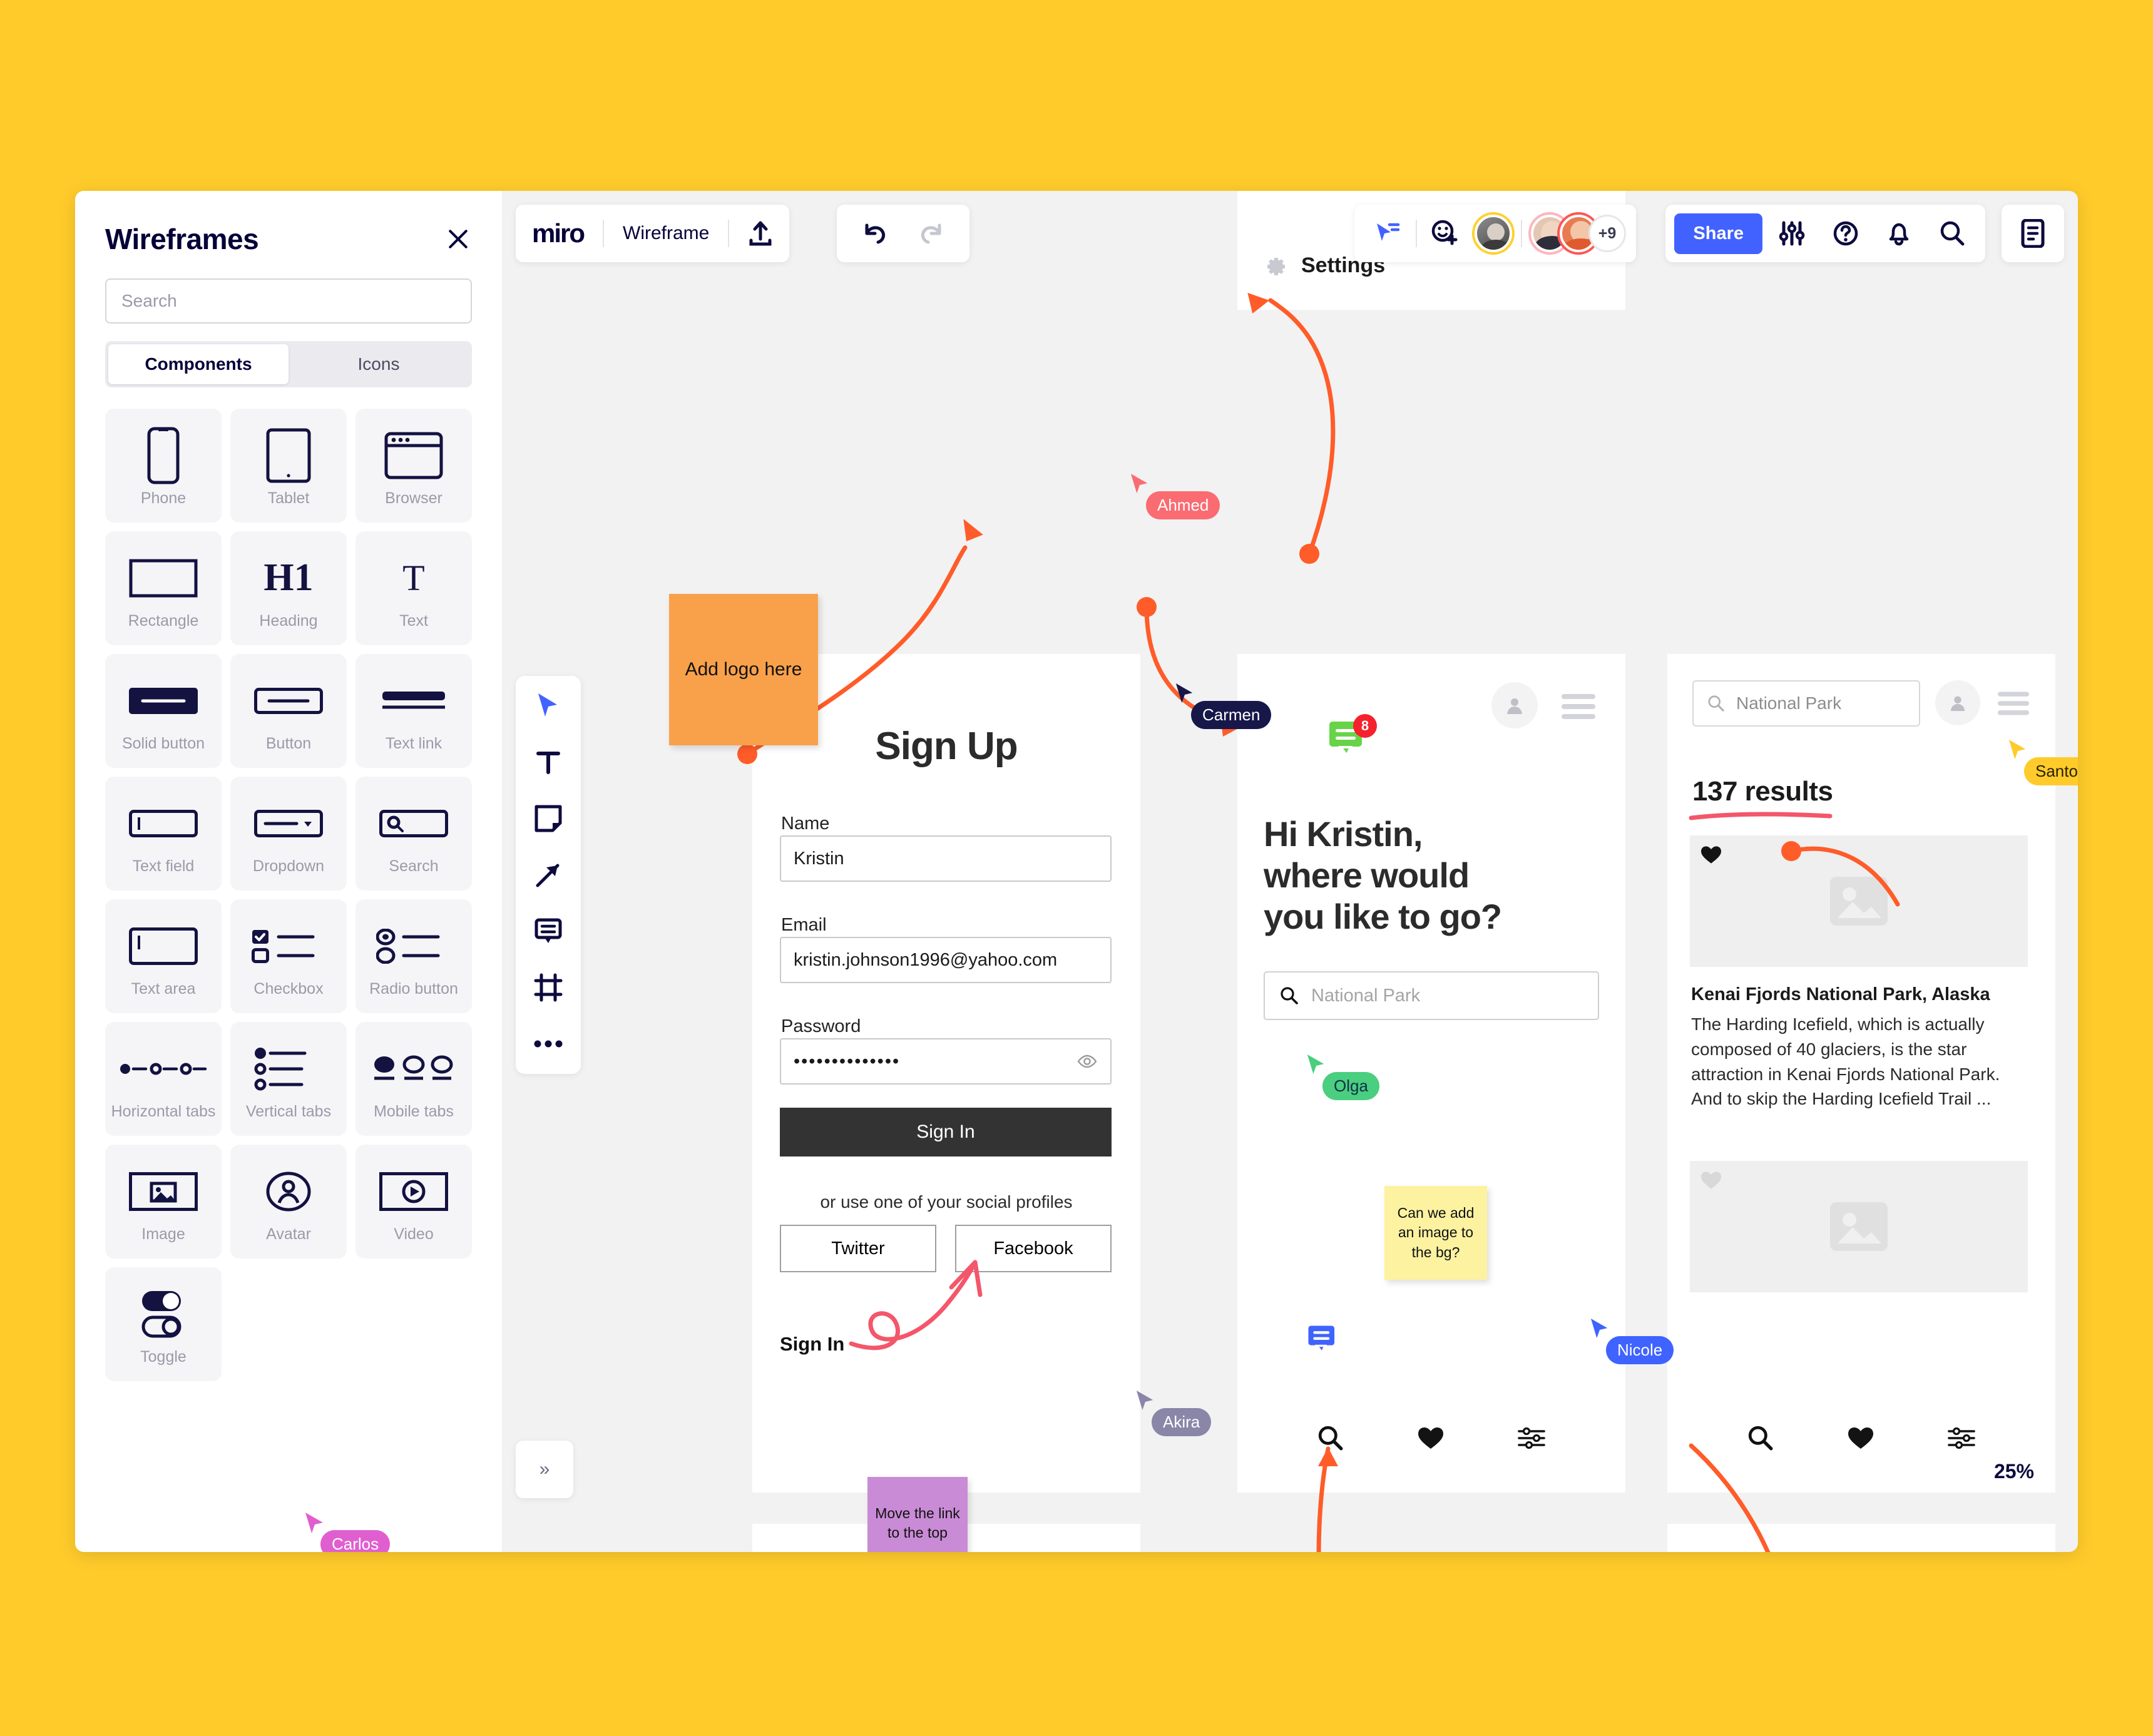 The width and height of the screenshot is (2153, 1736). I want to click on sticky-note-image-bg: Can we add an image to the bg?, so click(1436, 1233).